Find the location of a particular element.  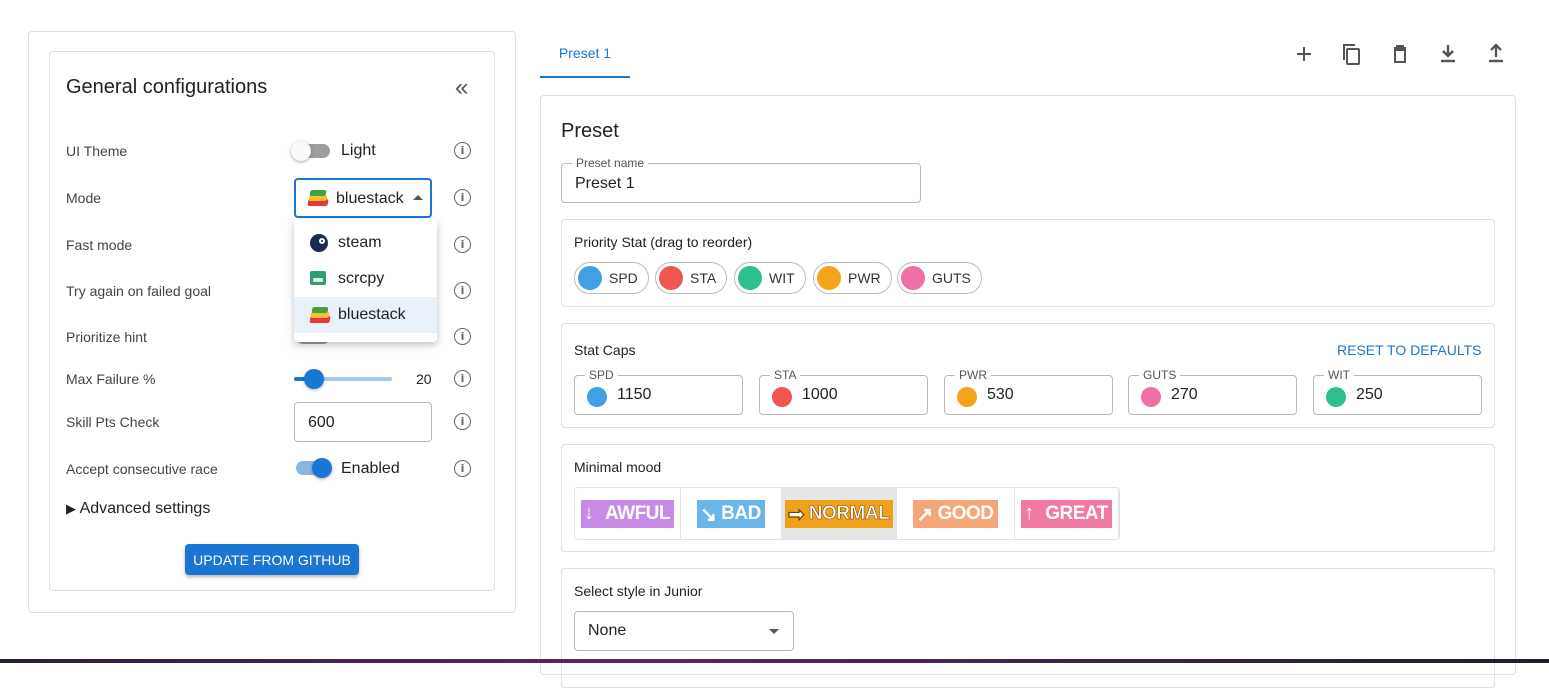

priority-stat-label: Priority Stat (drag to reorder) is located at coordinates (663, 242).